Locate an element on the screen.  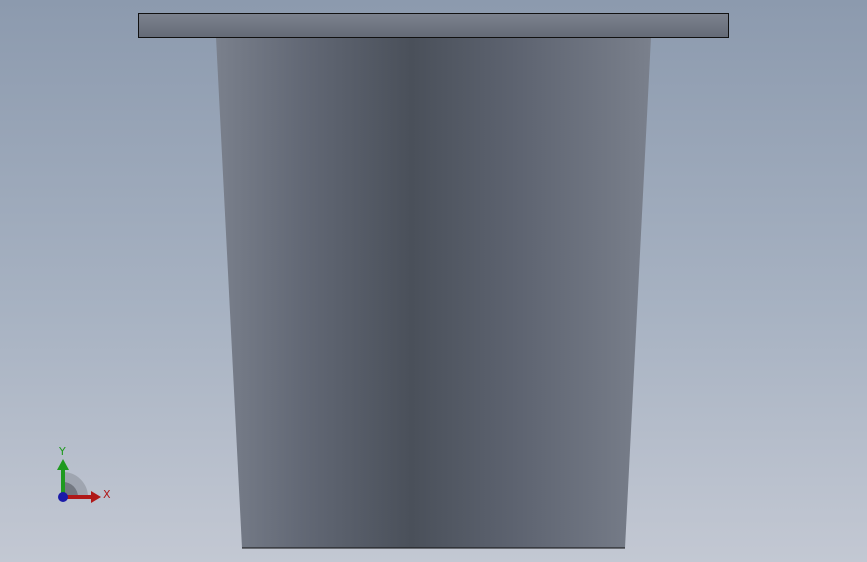
orientation-triad: Y X is located at coordinates (84, 474).